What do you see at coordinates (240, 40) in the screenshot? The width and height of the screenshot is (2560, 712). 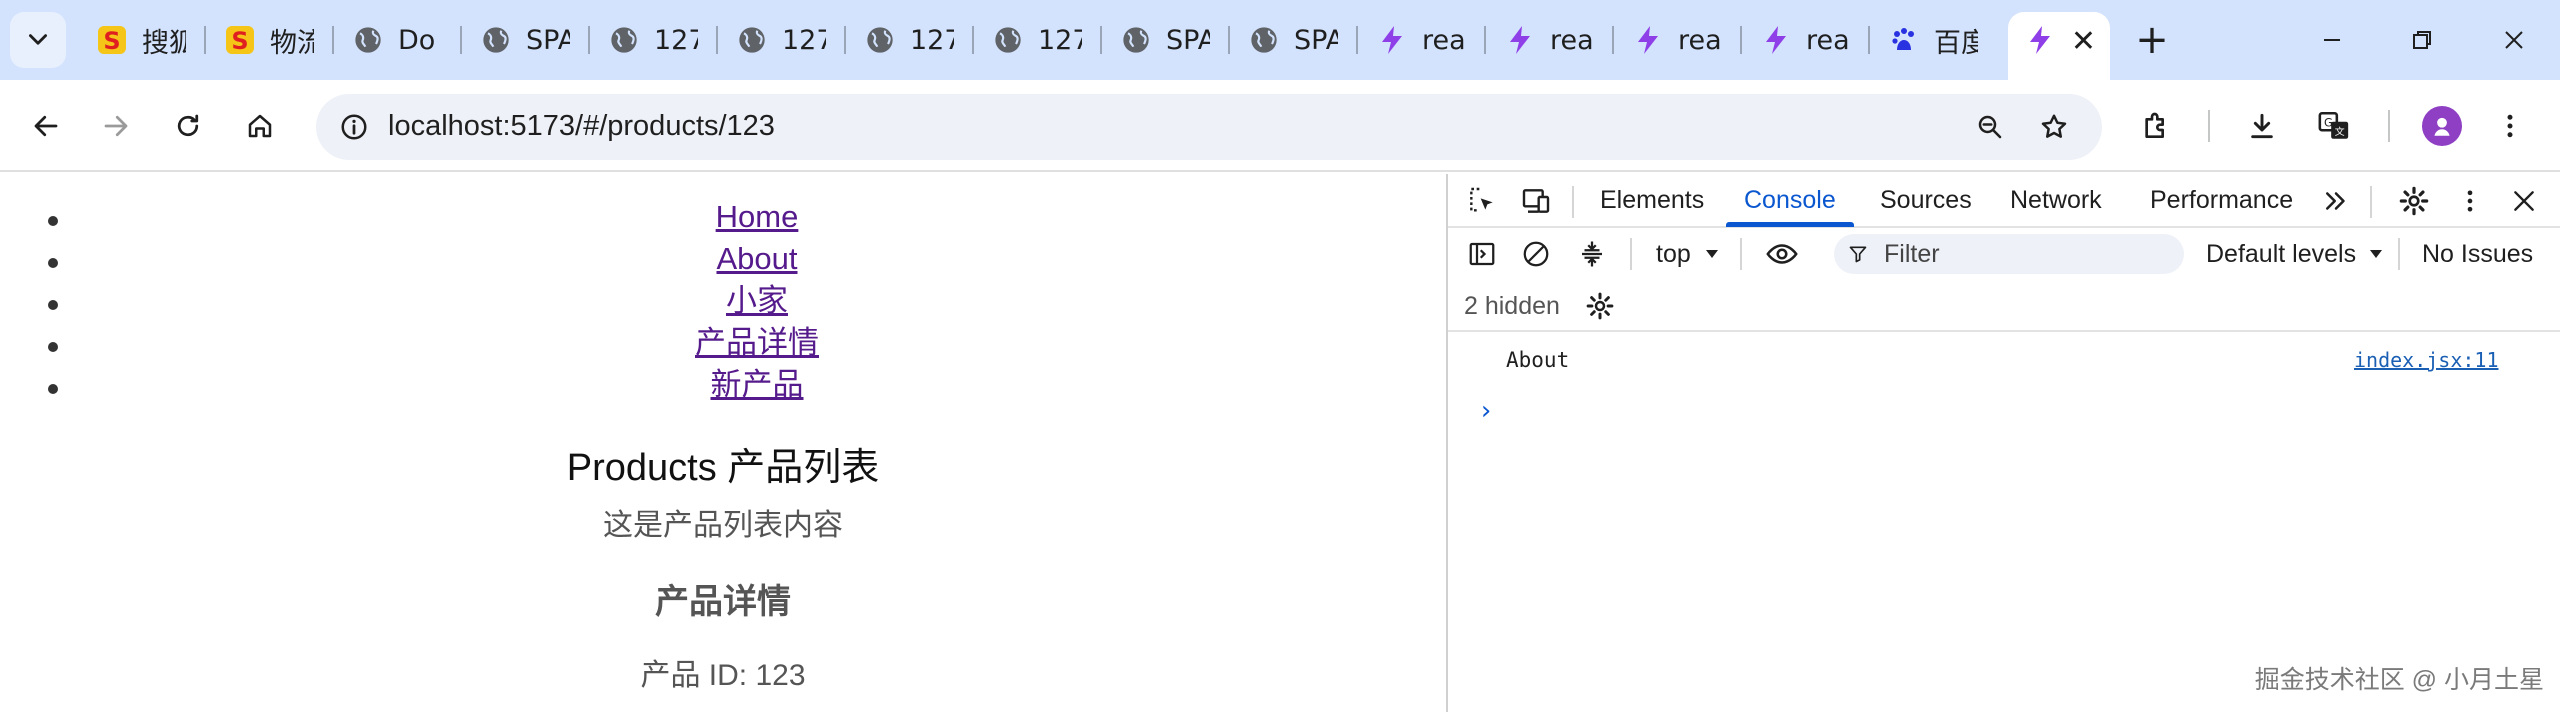 I see `sohu-icon: S` at bounding box center [240, 40].